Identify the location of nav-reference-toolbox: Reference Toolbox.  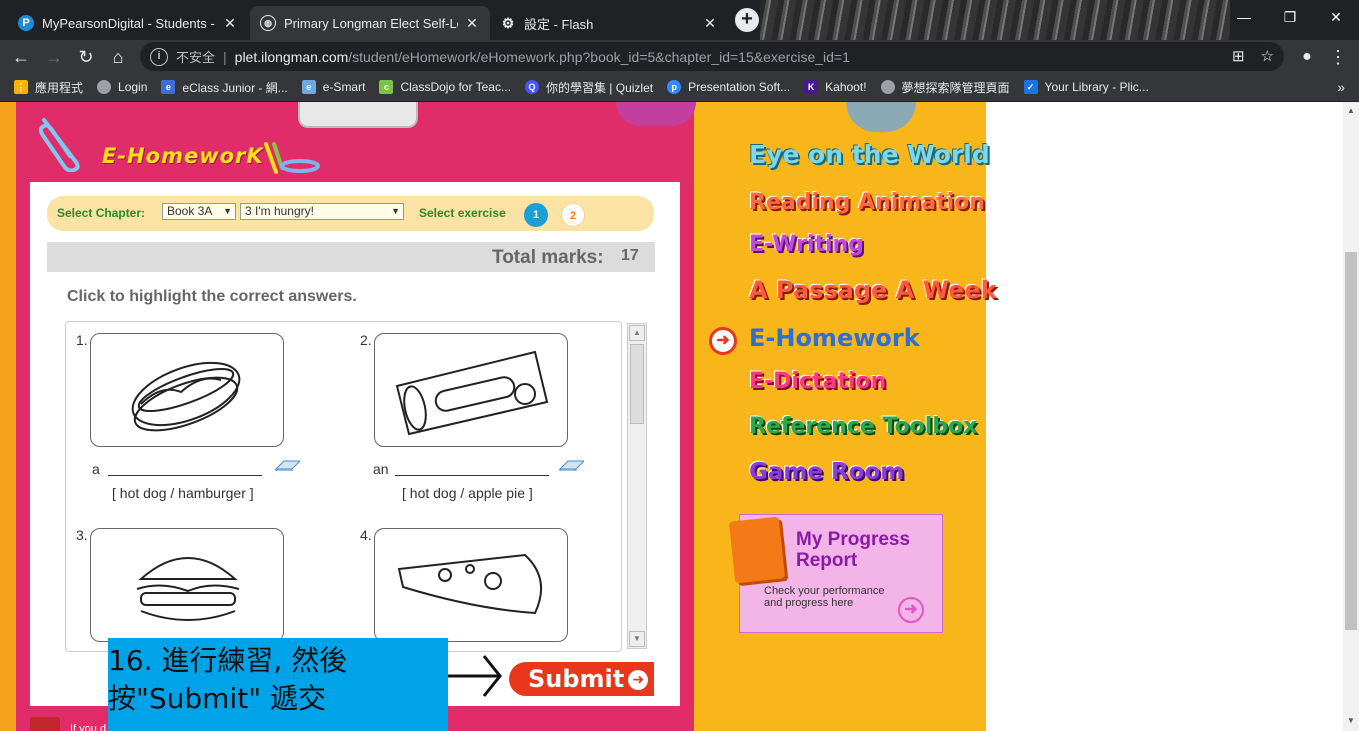
(863, 426).